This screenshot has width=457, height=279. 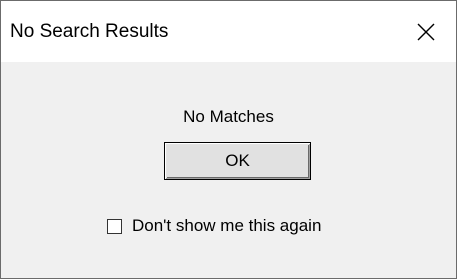 I want to click on close-button, so click(x=426, y=31).